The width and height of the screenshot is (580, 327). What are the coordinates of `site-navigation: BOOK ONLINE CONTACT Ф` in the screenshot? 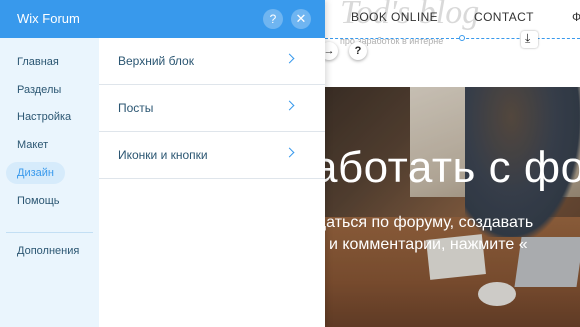 It's located at (452, 19).